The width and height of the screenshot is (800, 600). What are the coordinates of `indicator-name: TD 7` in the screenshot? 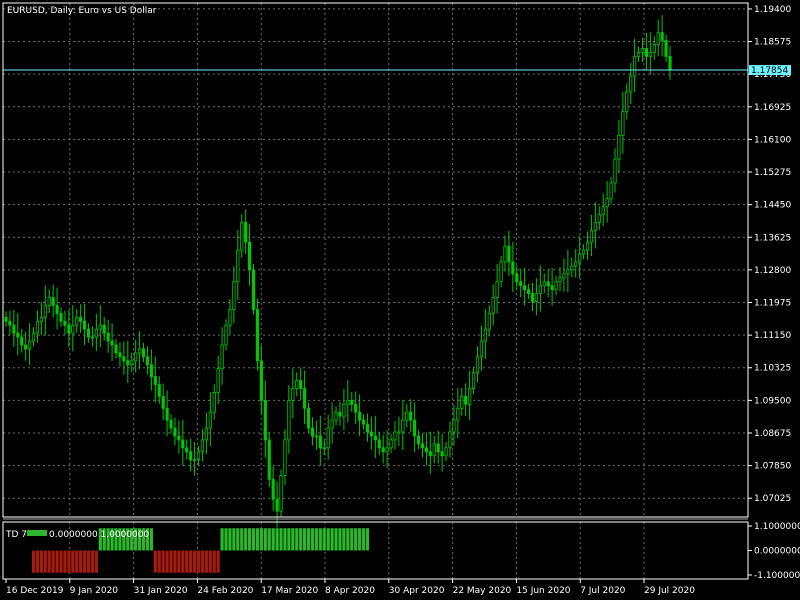 It's located at (16, 535).